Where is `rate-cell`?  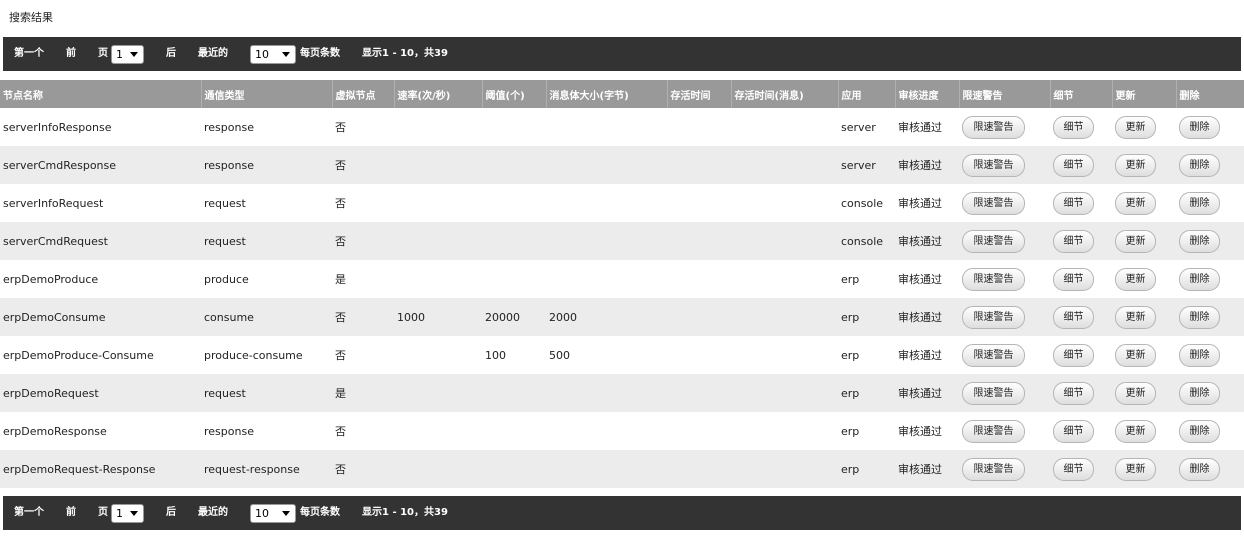 rate-cell is located at coordinates (438, 203).